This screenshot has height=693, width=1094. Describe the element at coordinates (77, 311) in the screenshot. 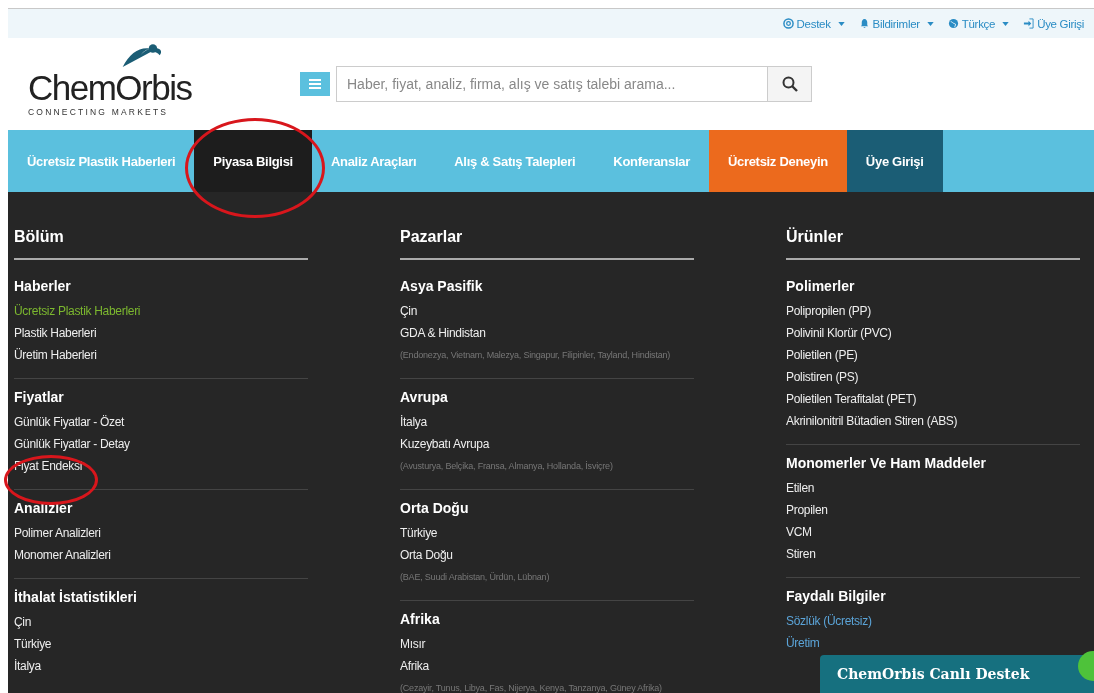

I see `menu-link: Ücretsiz Plastik Haberleri` at that location.